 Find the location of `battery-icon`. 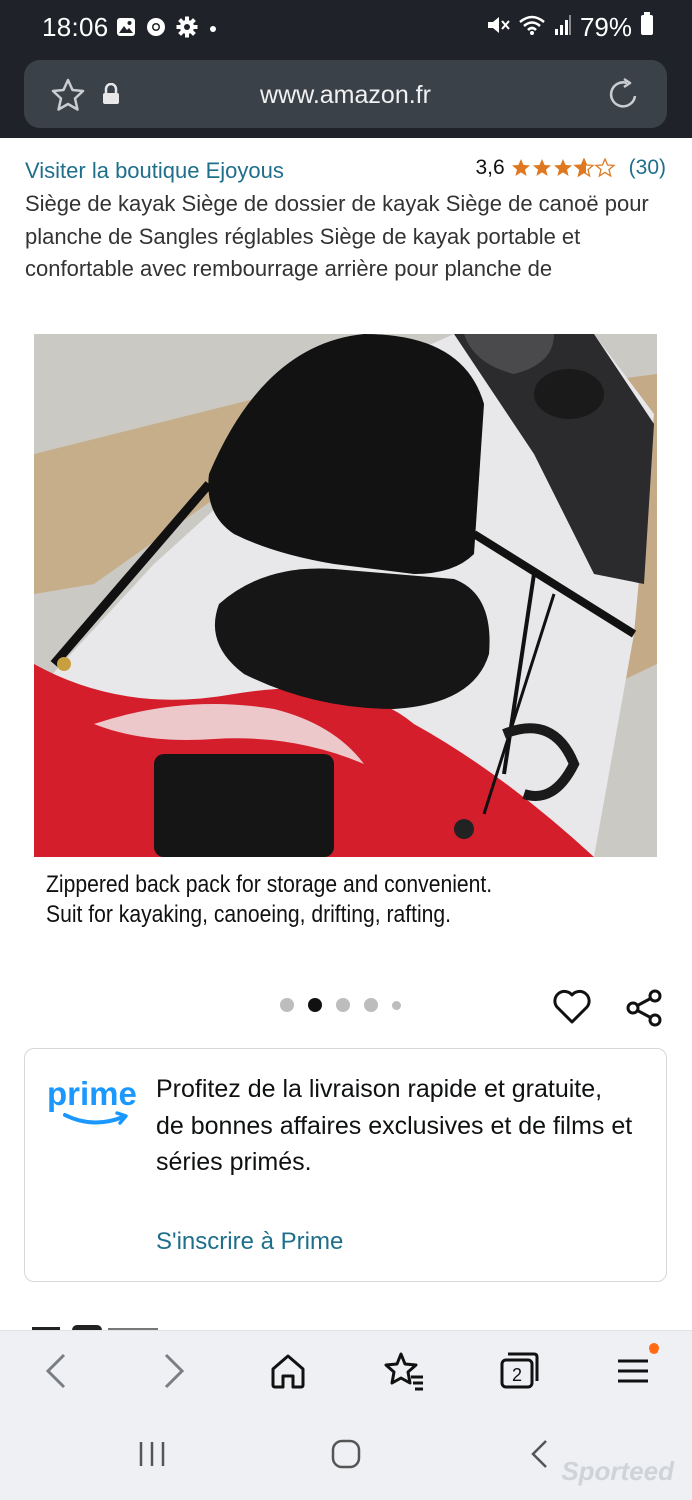

battery-icon is located at coordinates (647, 27).